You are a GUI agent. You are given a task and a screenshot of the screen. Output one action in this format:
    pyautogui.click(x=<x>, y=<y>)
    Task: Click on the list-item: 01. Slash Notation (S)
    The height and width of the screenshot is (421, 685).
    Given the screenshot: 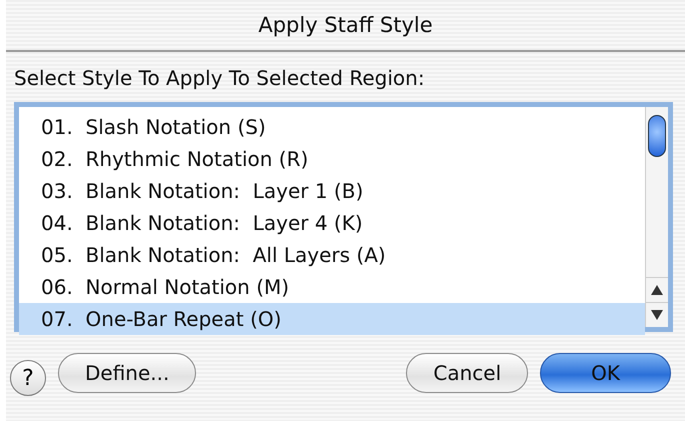 What is the action you would take?
    pyautogui.click(x=332, y=127)
    